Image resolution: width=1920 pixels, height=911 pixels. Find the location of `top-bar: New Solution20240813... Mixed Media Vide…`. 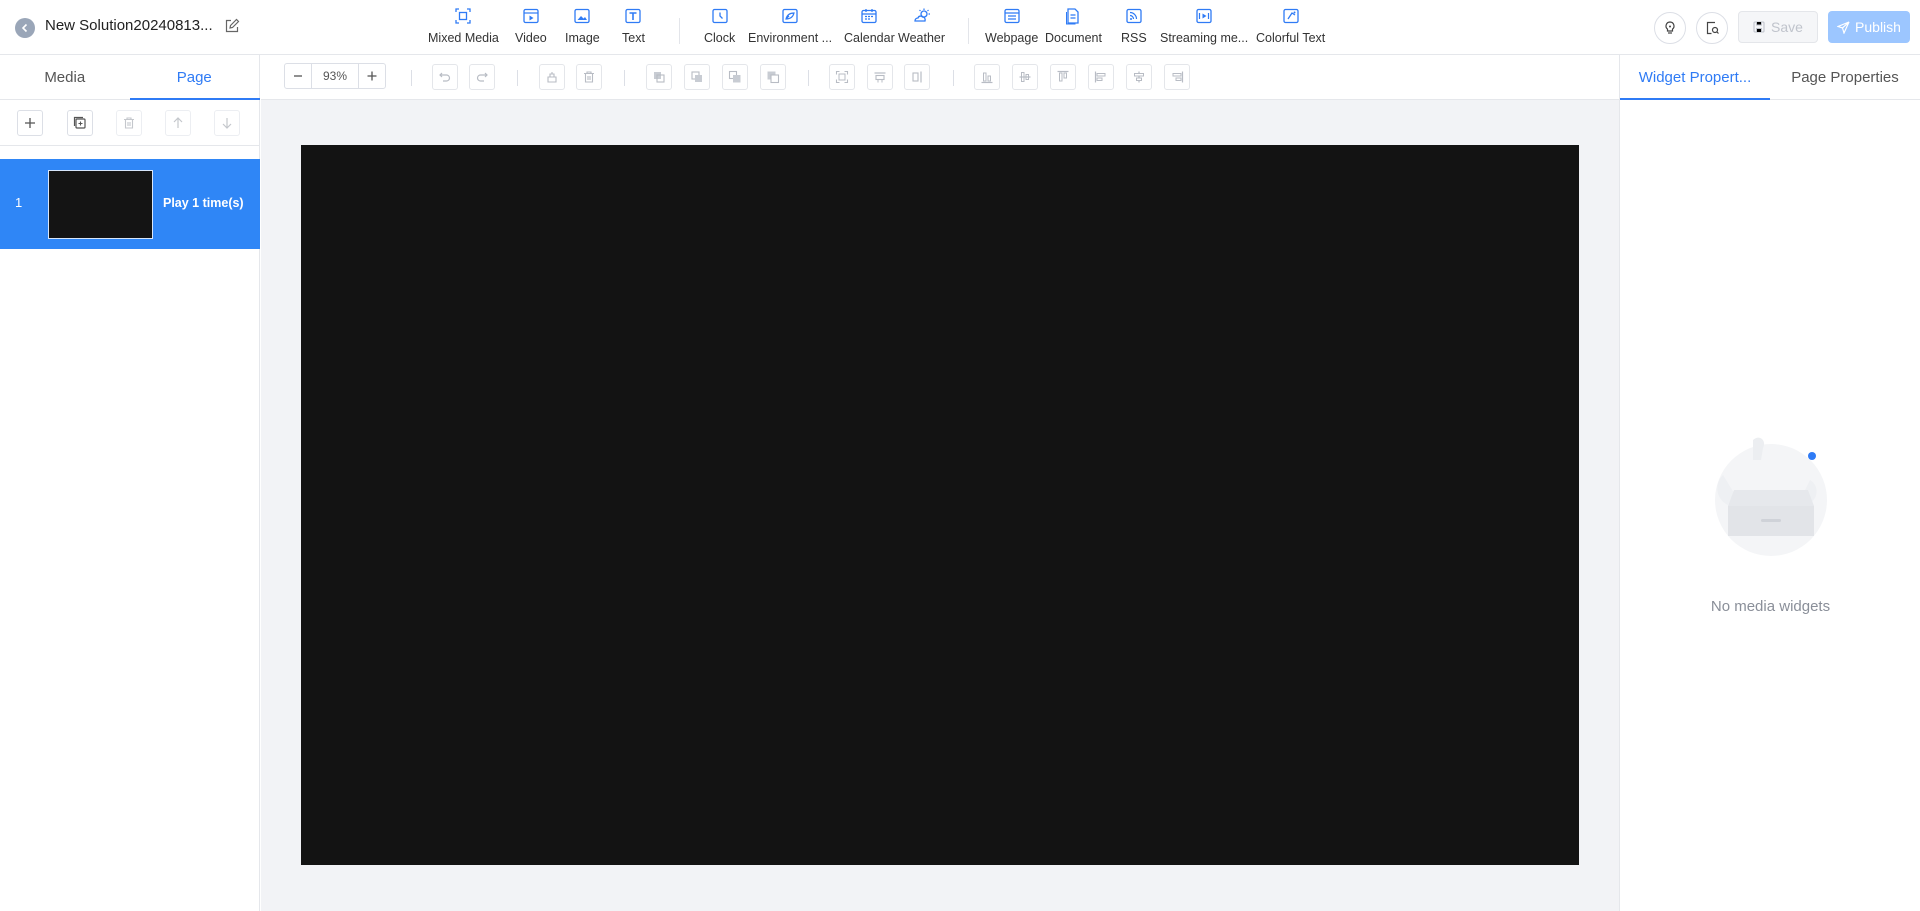

top-bar: New Solution20240813... Mixed Media Vide… is located at coordinates (960, 27).